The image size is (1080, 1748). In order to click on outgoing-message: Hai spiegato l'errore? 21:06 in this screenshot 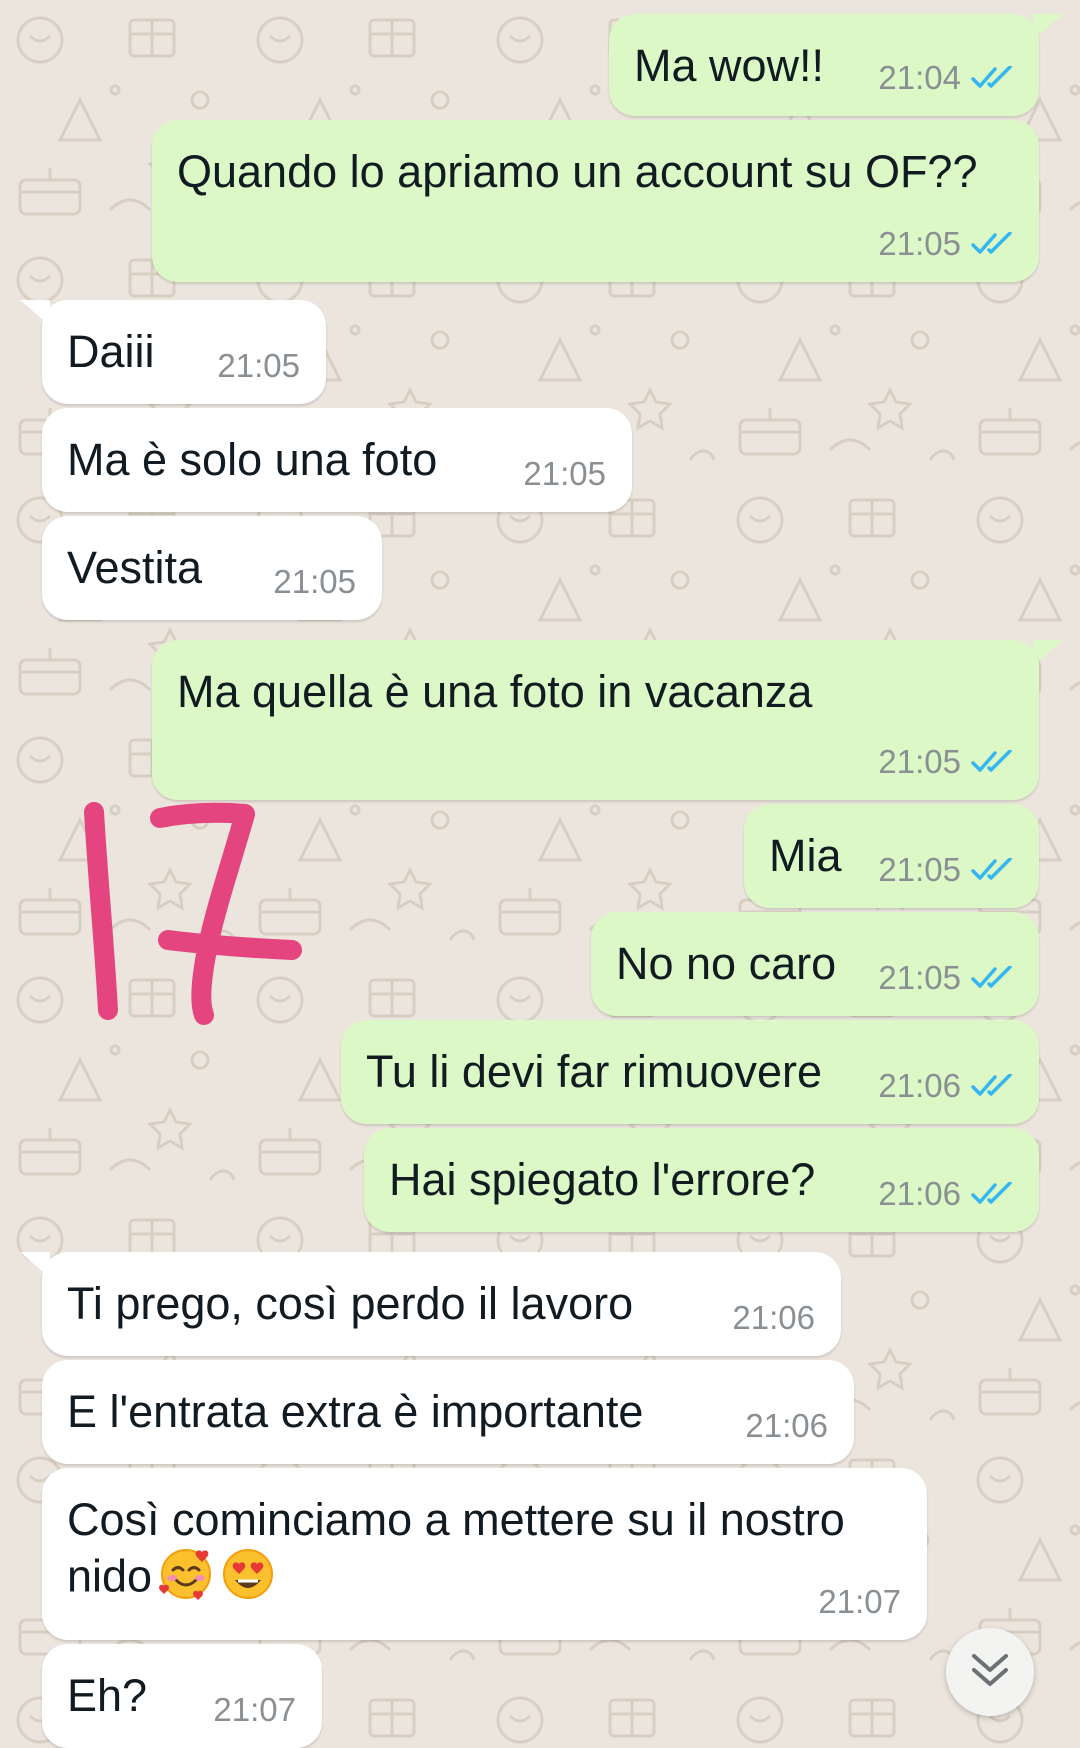, I will do `click(701, 1180)`.